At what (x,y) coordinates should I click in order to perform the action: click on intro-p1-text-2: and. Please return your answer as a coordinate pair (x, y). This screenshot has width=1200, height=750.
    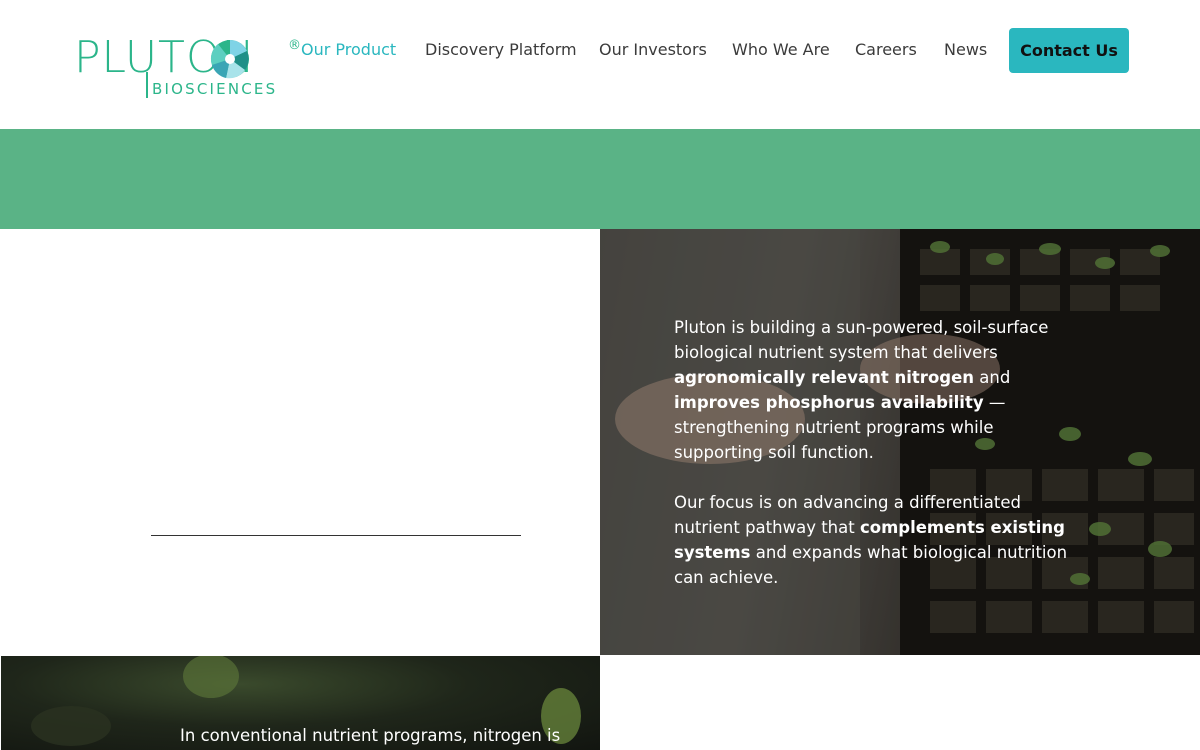
    Looking at the image, I should click on (992, 377).